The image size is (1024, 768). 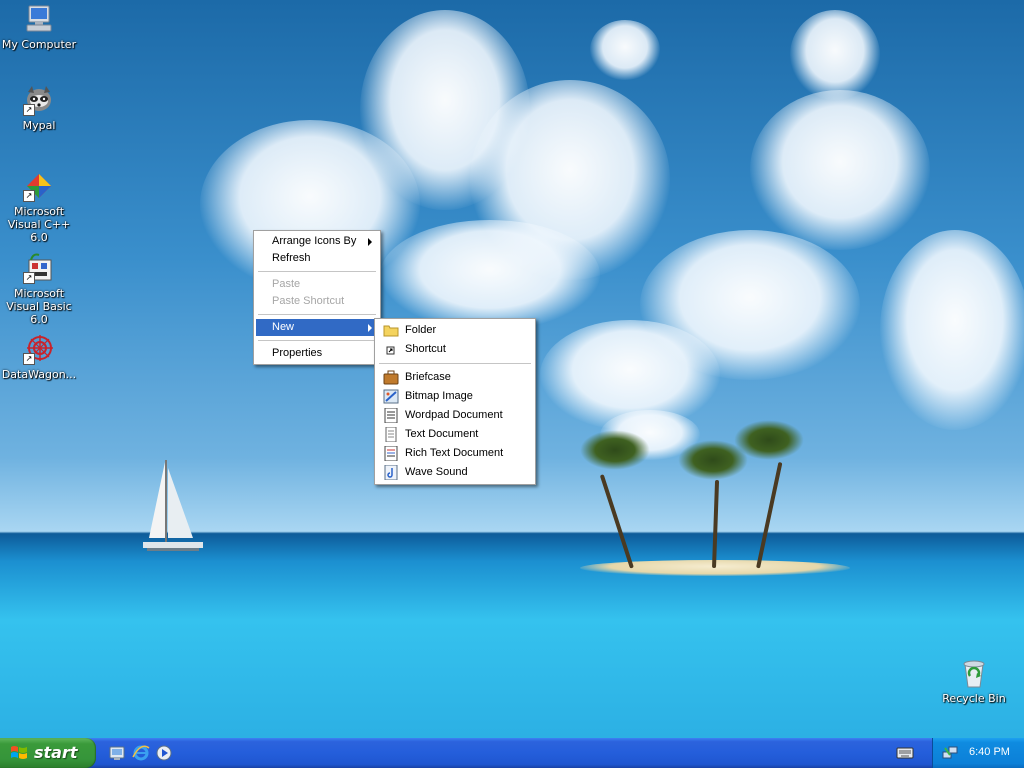 I want to click on desktop-icon-mypal: ↗ Mypal, so click(x=39, y=108).